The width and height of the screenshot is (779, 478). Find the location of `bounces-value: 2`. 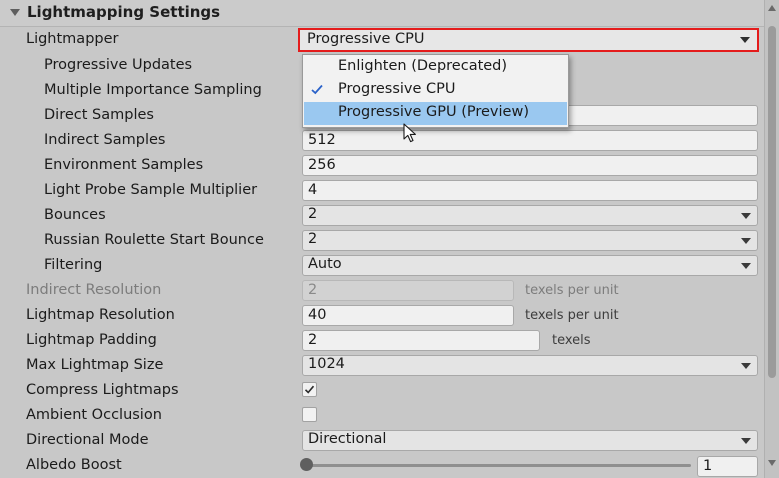

bounces-value: 2 is located at coordinates (313, 214).